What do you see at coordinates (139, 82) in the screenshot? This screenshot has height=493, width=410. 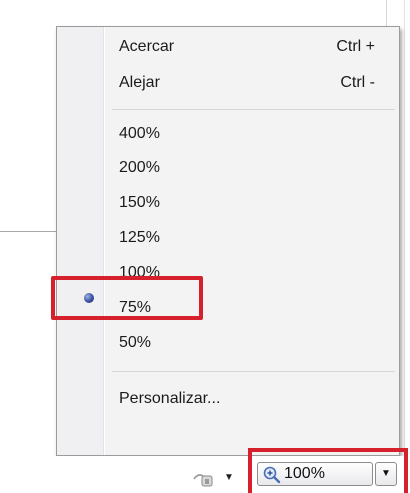 I see `zoom-out-label: Alejar` at bounding box center [139, 82].